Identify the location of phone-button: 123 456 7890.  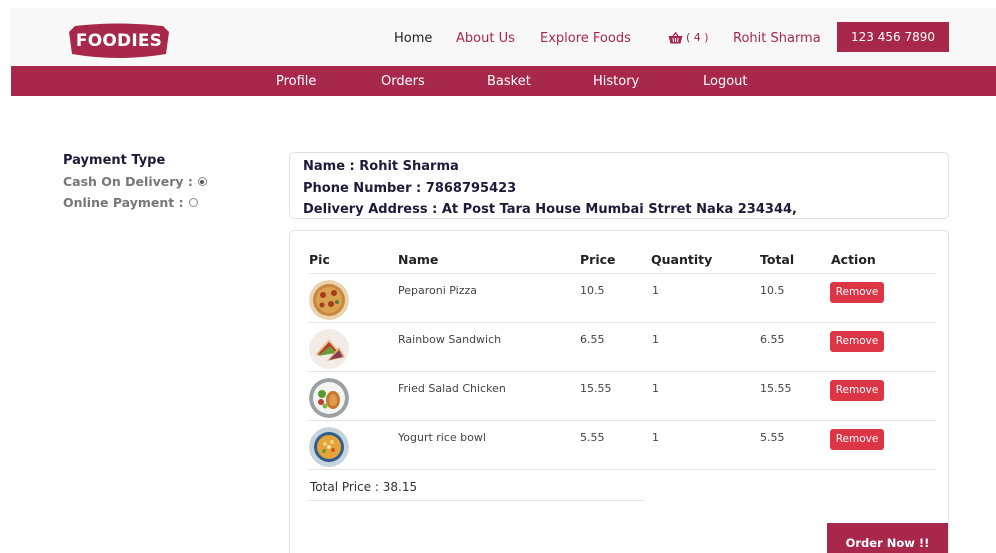
(893, 37).